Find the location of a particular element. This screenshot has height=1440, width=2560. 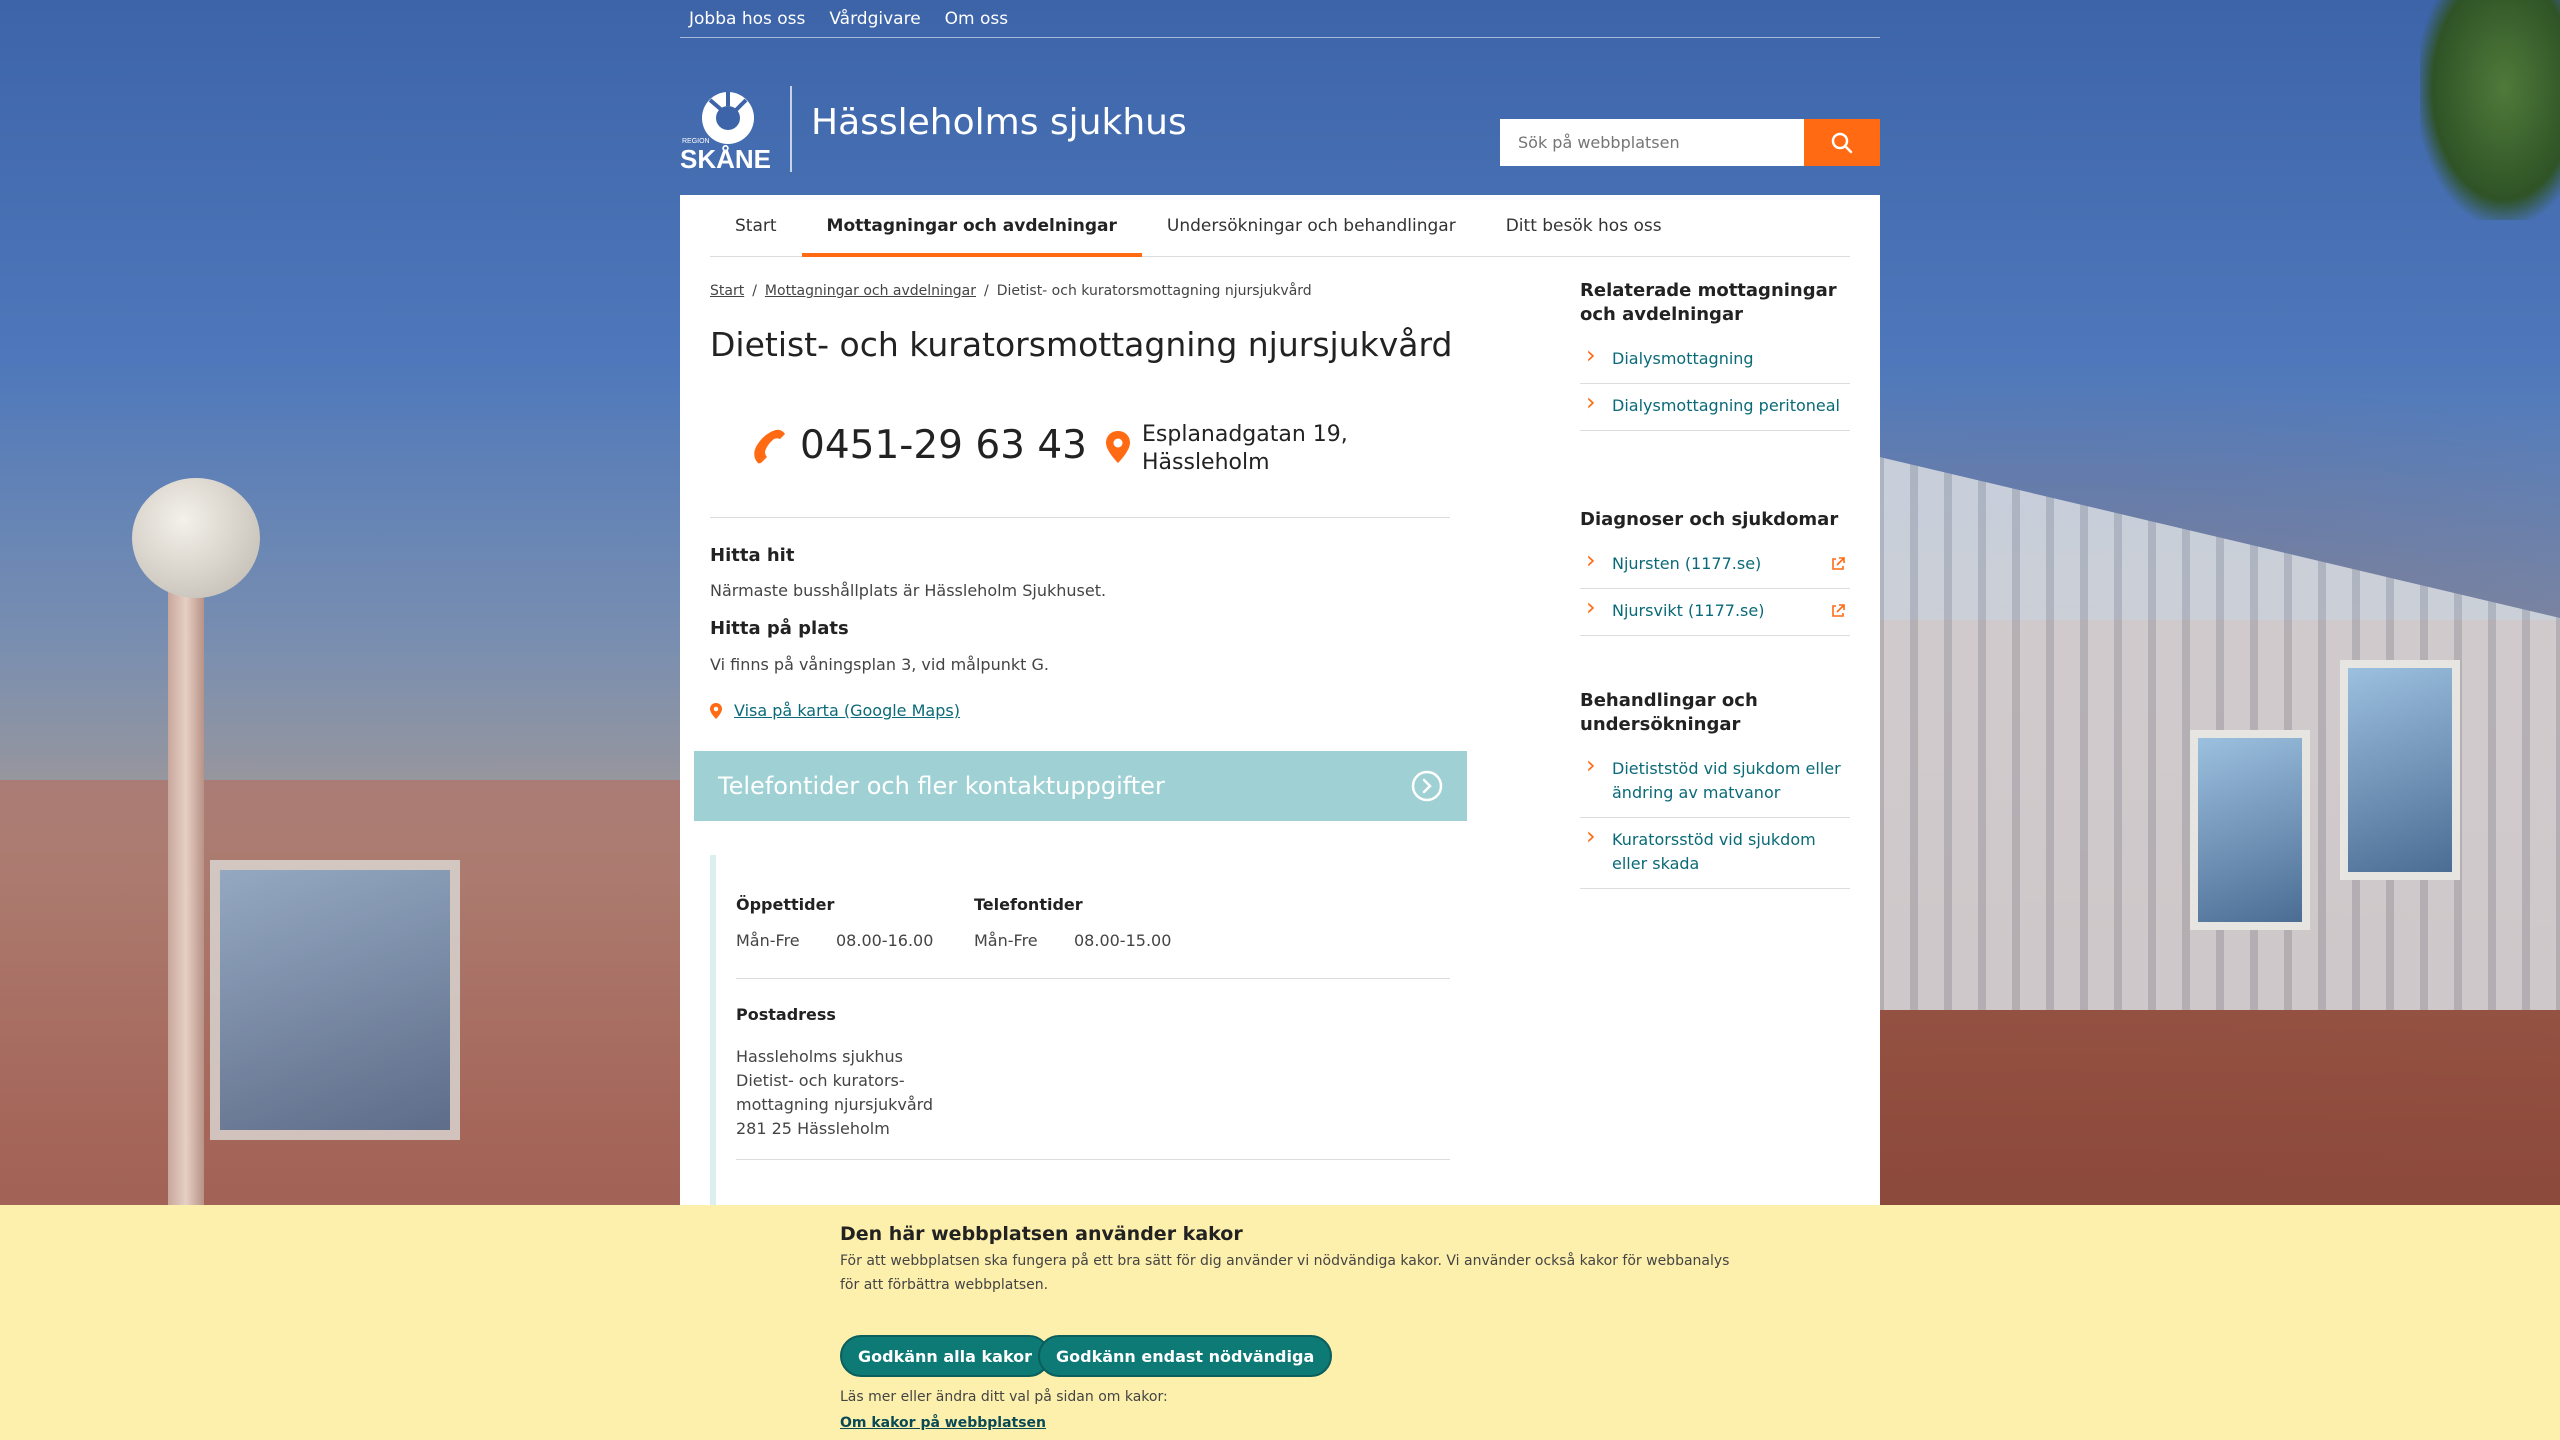

top-link-jobs: Jobba hos oss is located at coordinates (747, 19).